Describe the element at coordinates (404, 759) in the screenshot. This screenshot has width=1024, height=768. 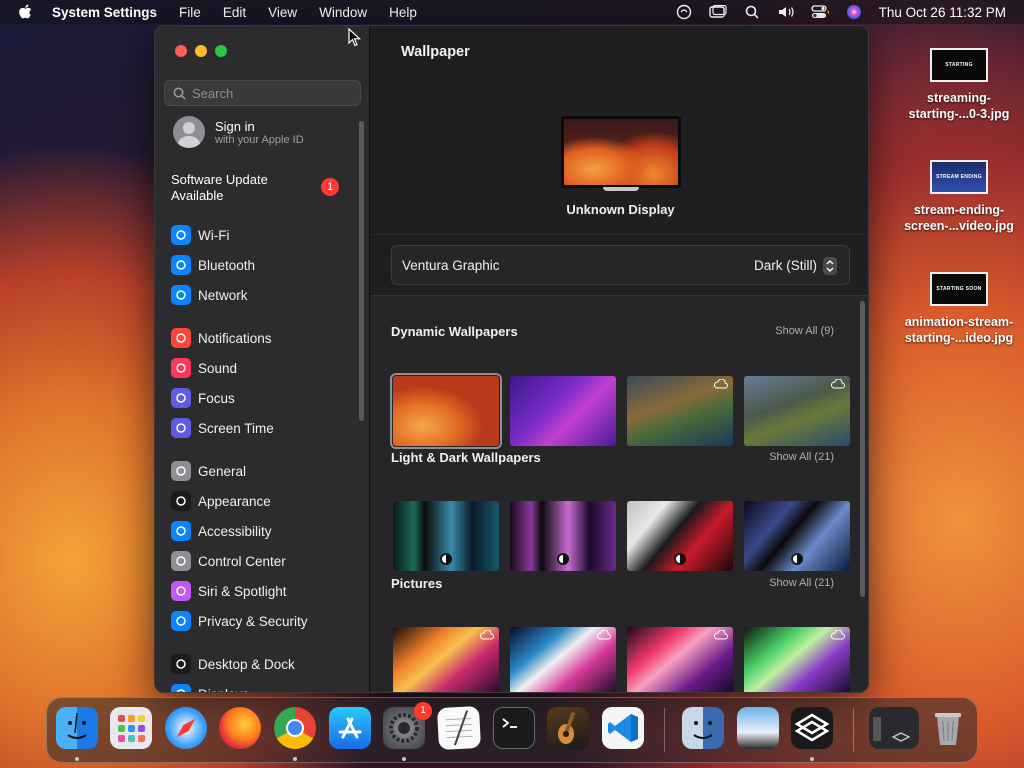
I see `running-indicator` at that location.